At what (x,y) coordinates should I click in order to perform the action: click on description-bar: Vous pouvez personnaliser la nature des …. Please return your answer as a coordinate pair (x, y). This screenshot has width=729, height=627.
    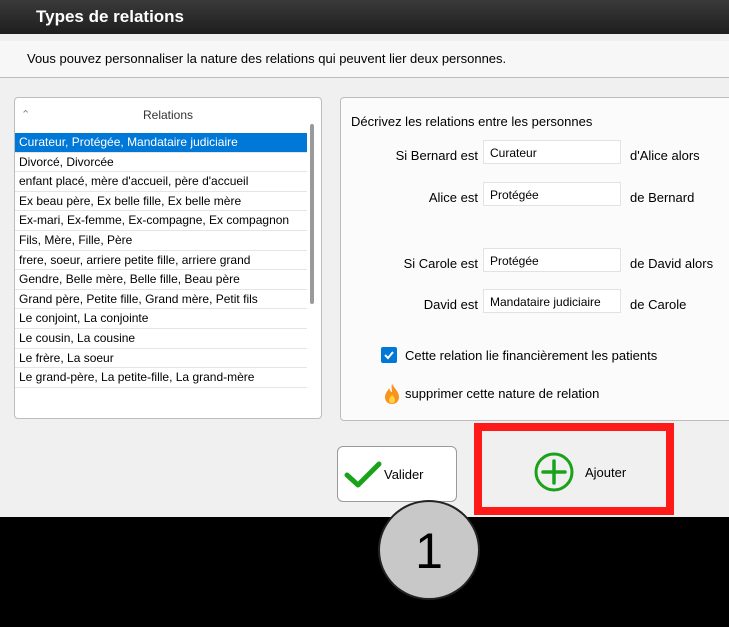
    Looking at the image, I should click on (364, 59).